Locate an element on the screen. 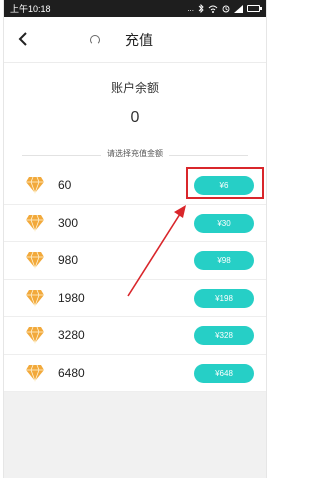 Image resolution: width=320 pixels, height=480 pixels. package-row: 6480 ¥648 is located at coordinates (135, 373).